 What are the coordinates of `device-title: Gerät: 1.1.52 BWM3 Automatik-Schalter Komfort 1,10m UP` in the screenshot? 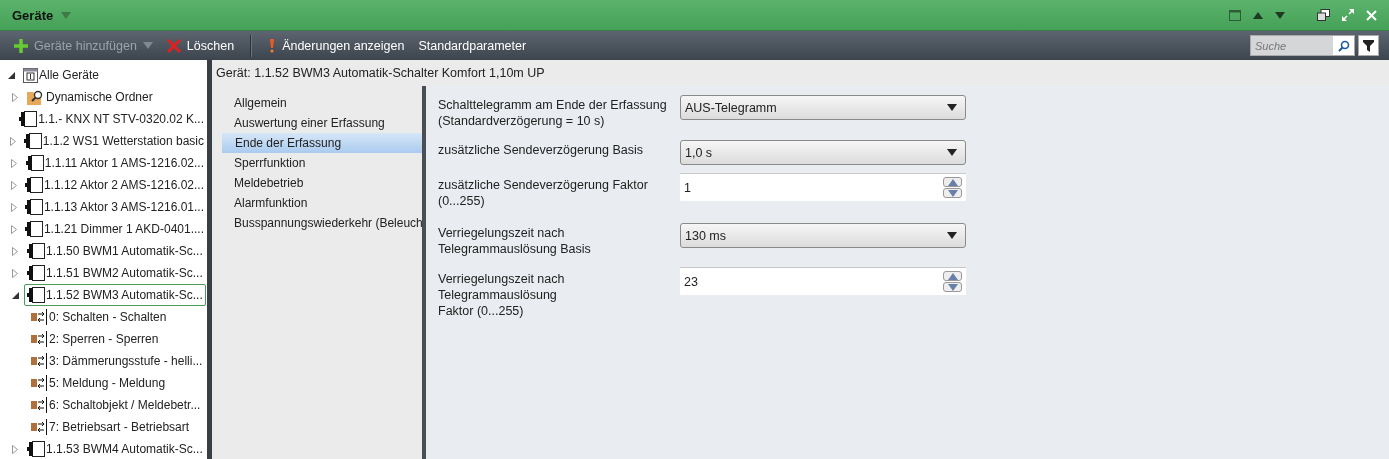 It's located at (380, 73).